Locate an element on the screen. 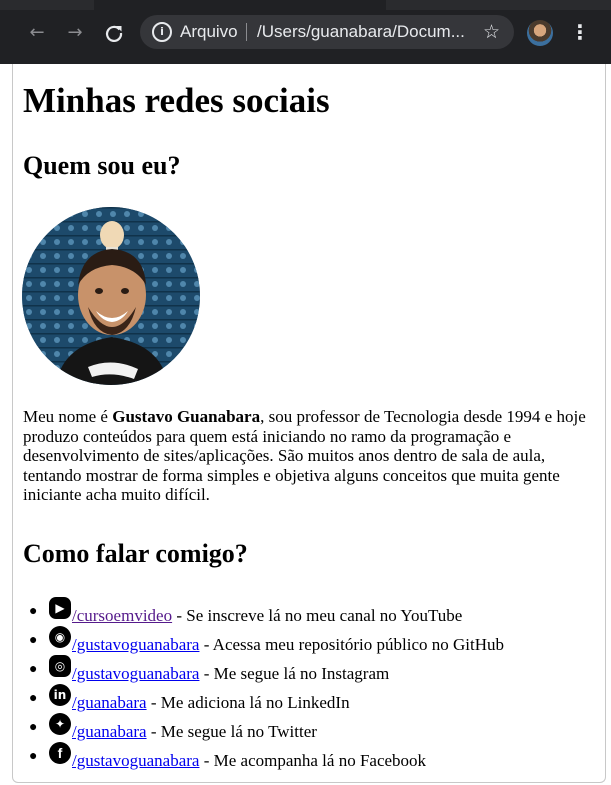 This screenshot has width=611, height=785. linkedin-link: /guanabara is located at coordinates (109, 702).